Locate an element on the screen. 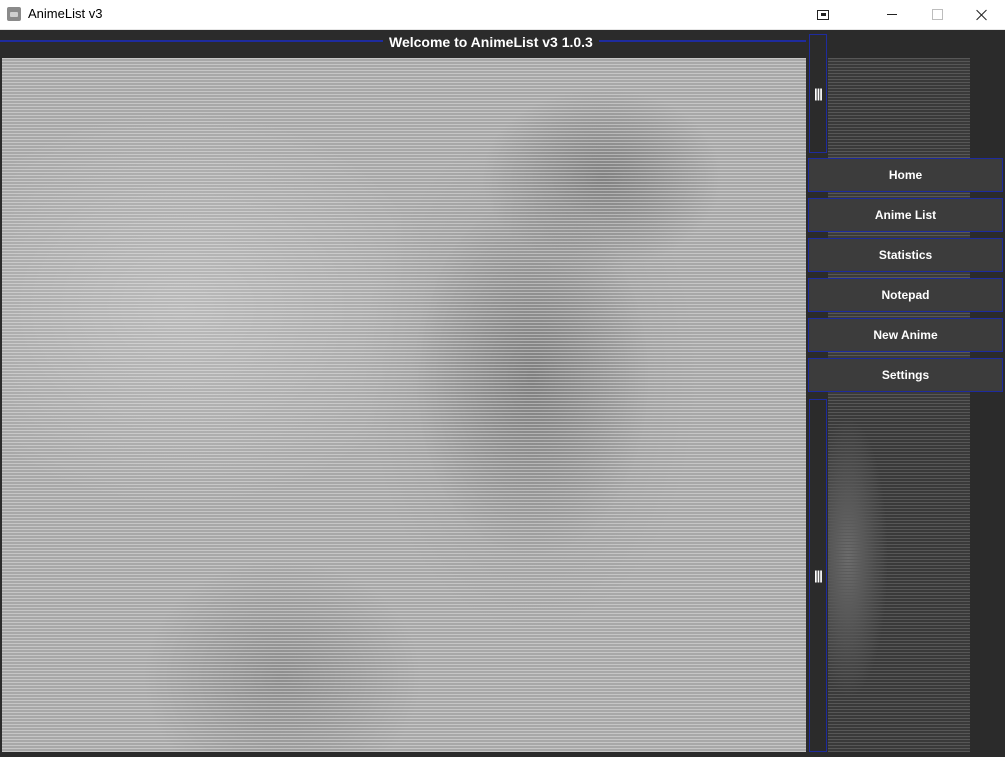 The image size is (1005, 757). window-title: AnimeList v3 is located at coordinates (65, 13).